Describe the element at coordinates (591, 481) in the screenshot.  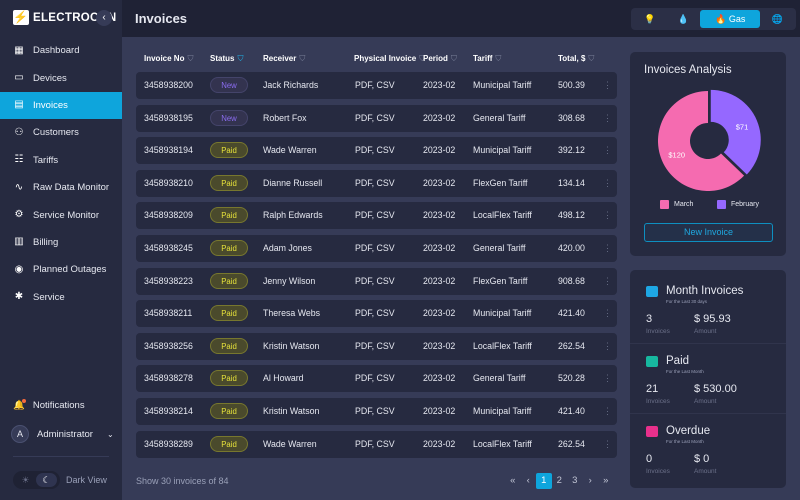
I see `page-next: ›` at that location.